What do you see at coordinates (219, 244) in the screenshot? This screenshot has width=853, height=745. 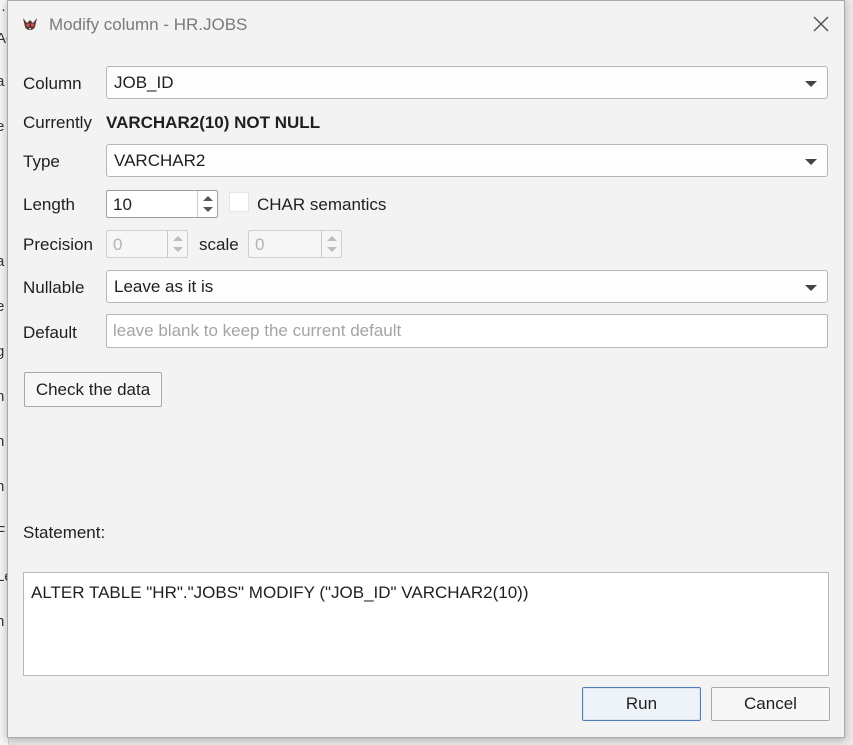 I see `scale-label: scale` at bounding box center [219, 244].